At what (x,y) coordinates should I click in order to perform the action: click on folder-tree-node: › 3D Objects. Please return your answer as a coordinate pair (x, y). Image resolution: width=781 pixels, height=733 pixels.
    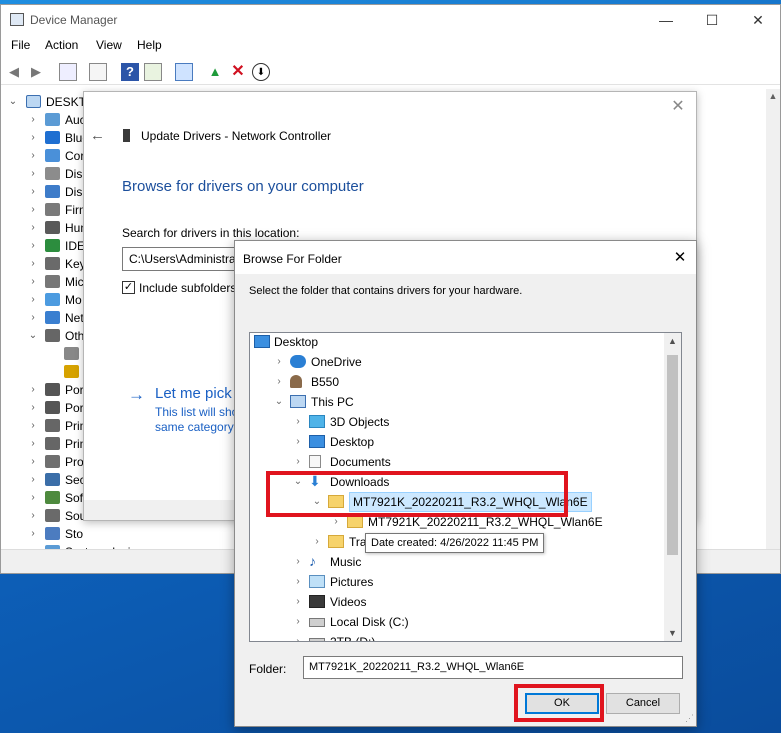
    Looking at the image, I should click on (455, 422).